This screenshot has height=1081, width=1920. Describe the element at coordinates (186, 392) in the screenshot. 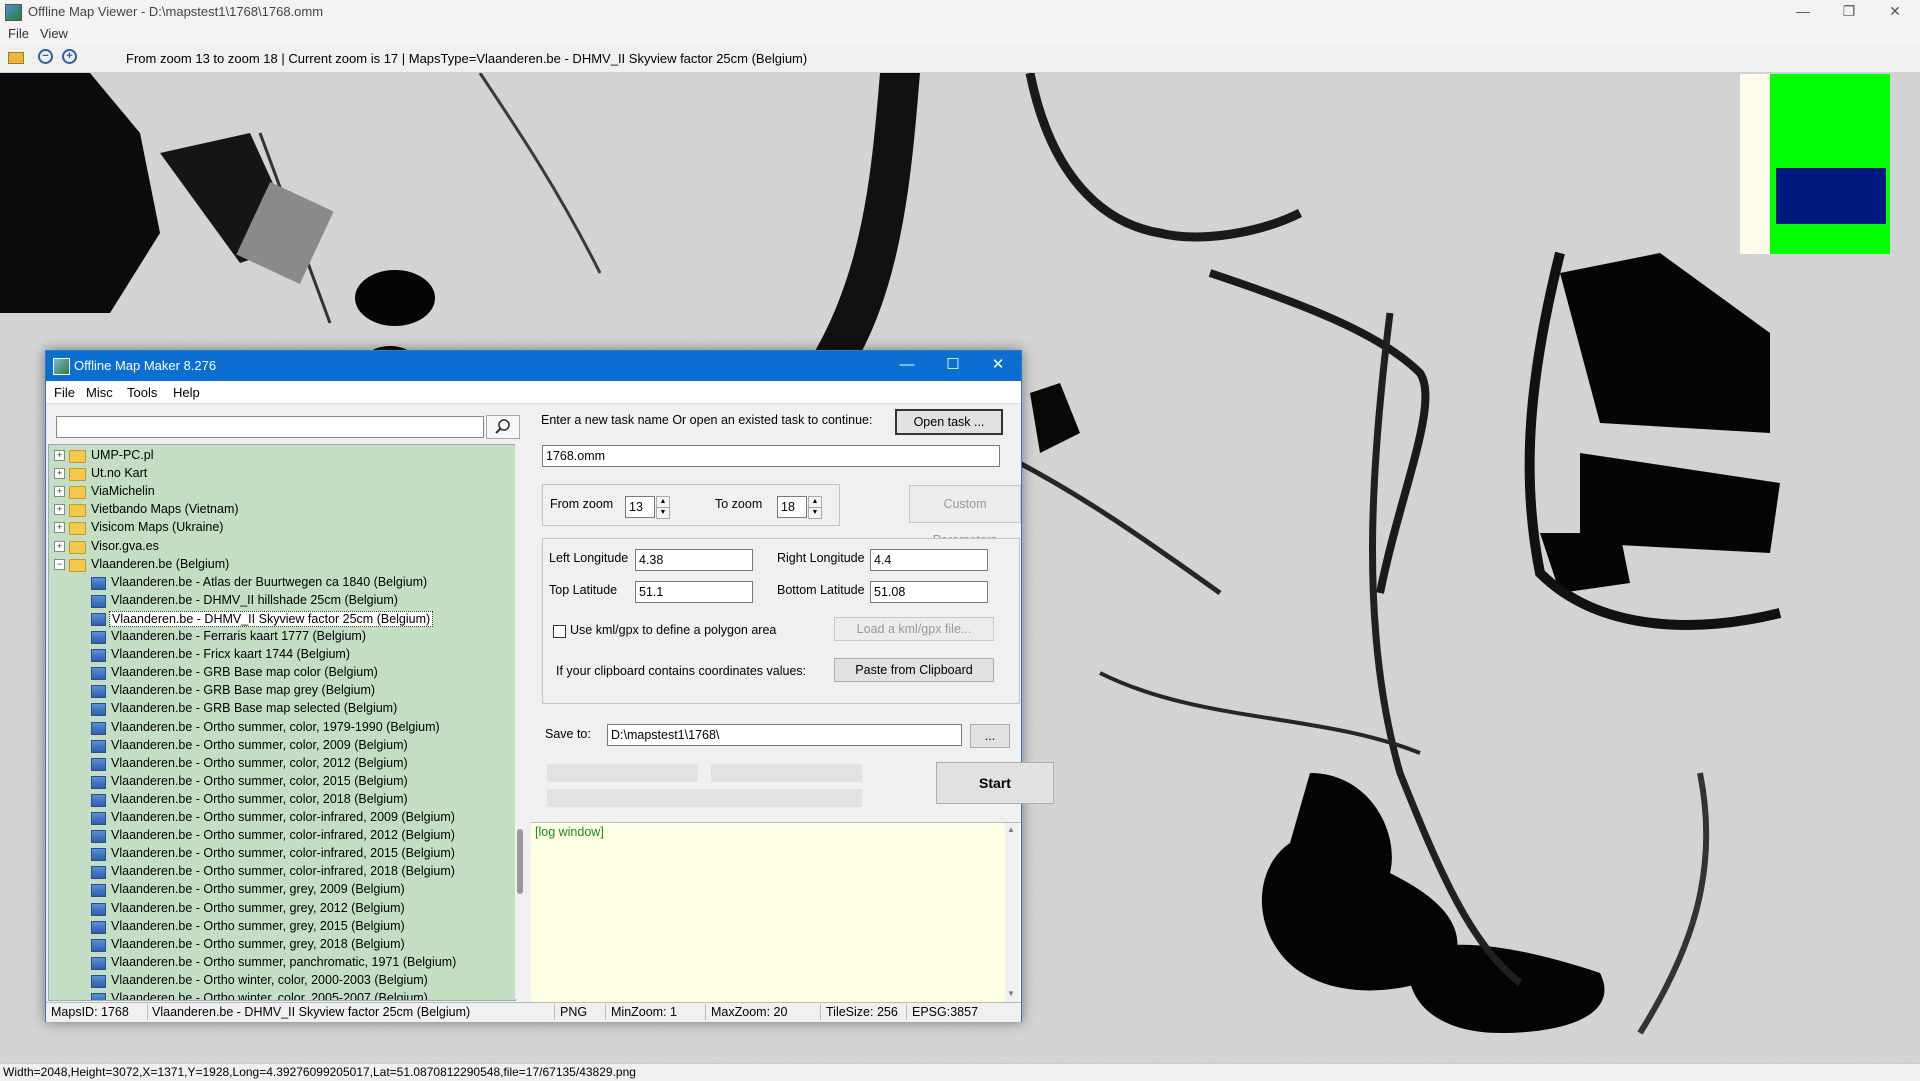

I see `dialog-menu-help: Help` at that location.